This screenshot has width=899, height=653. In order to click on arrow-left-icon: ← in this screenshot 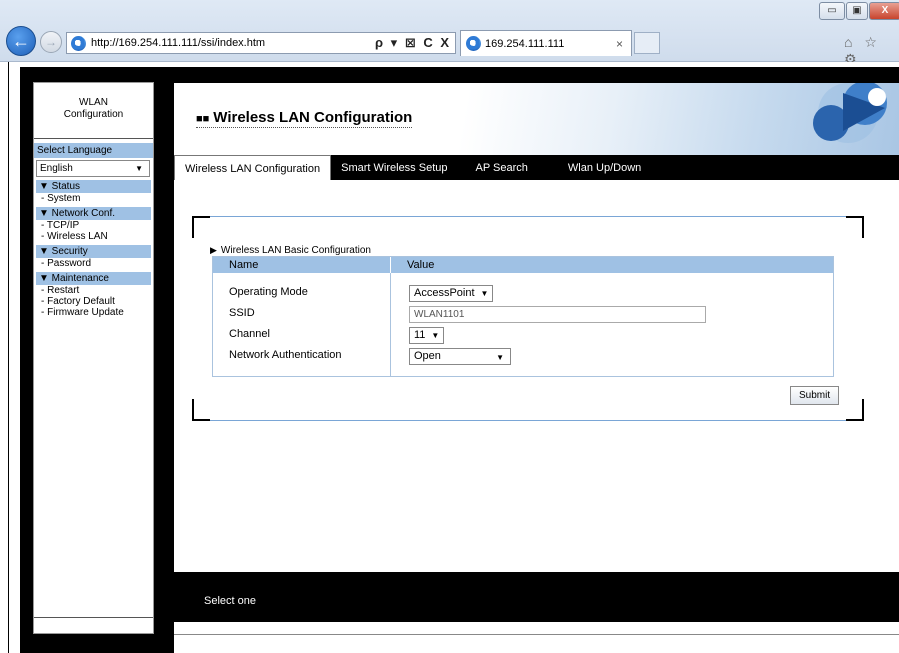, I will do `click(21, 41)`.